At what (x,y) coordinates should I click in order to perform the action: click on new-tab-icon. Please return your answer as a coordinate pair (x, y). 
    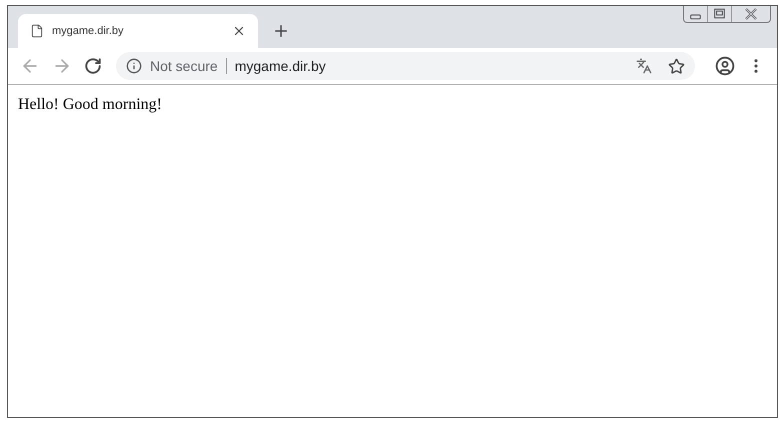
    Looking at the image, I should click on (281, 31).